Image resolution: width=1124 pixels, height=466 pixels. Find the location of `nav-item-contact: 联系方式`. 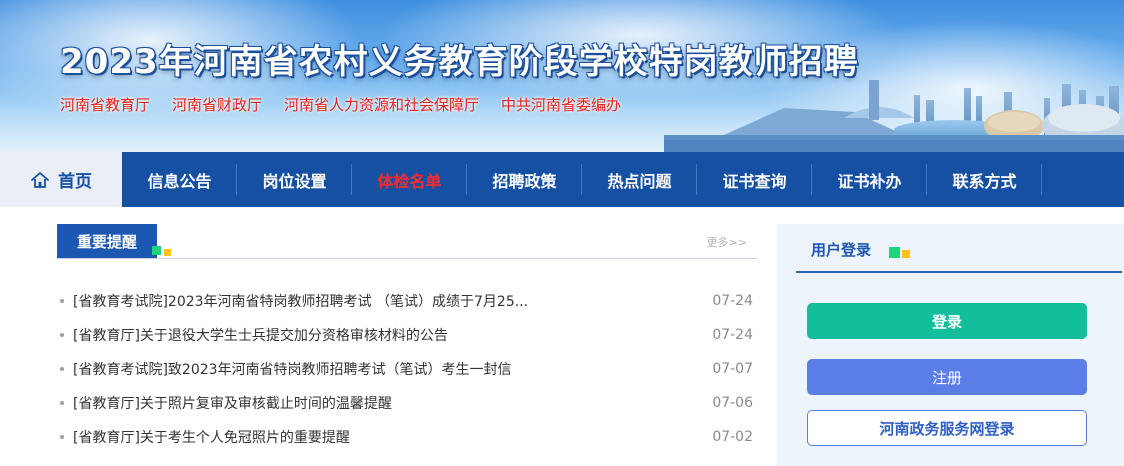

nav-item-contact: 联系方式 is located at coordinates (984, 179).